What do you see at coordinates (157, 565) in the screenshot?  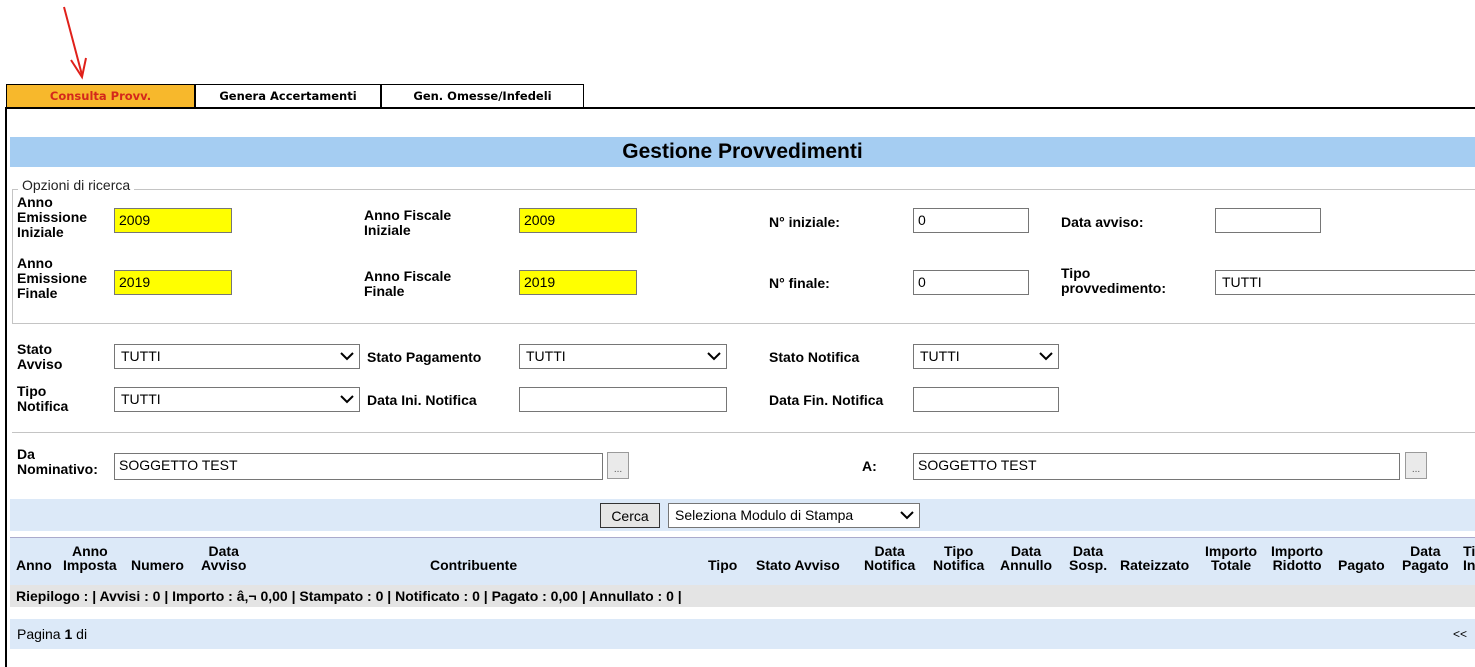 I see `column-numero: Numero` at bounding box center [157, 565].